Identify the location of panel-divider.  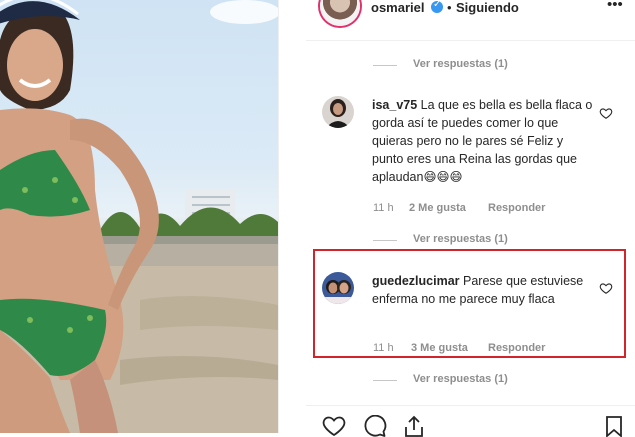
(292, 216).